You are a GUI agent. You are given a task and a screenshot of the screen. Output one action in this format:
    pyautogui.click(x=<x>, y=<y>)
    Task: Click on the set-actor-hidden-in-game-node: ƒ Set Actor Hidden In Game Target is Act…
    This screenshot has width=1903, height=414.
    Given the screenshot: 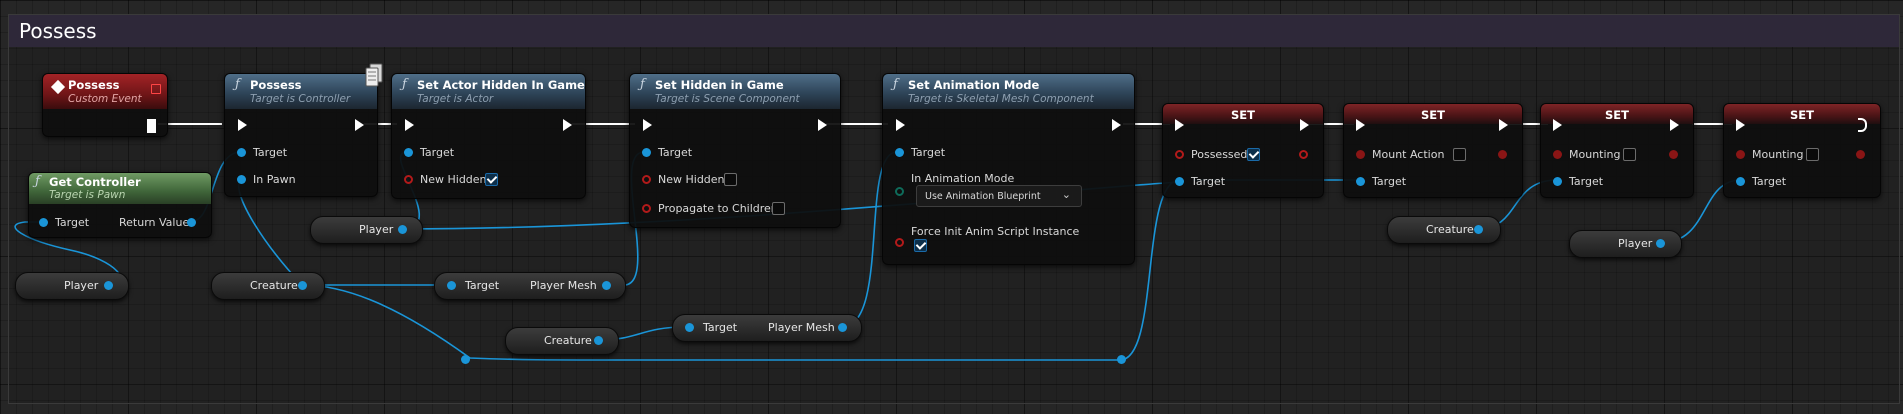 What is the action you would take?
    pyautogui.click(x=488, y=136)
    